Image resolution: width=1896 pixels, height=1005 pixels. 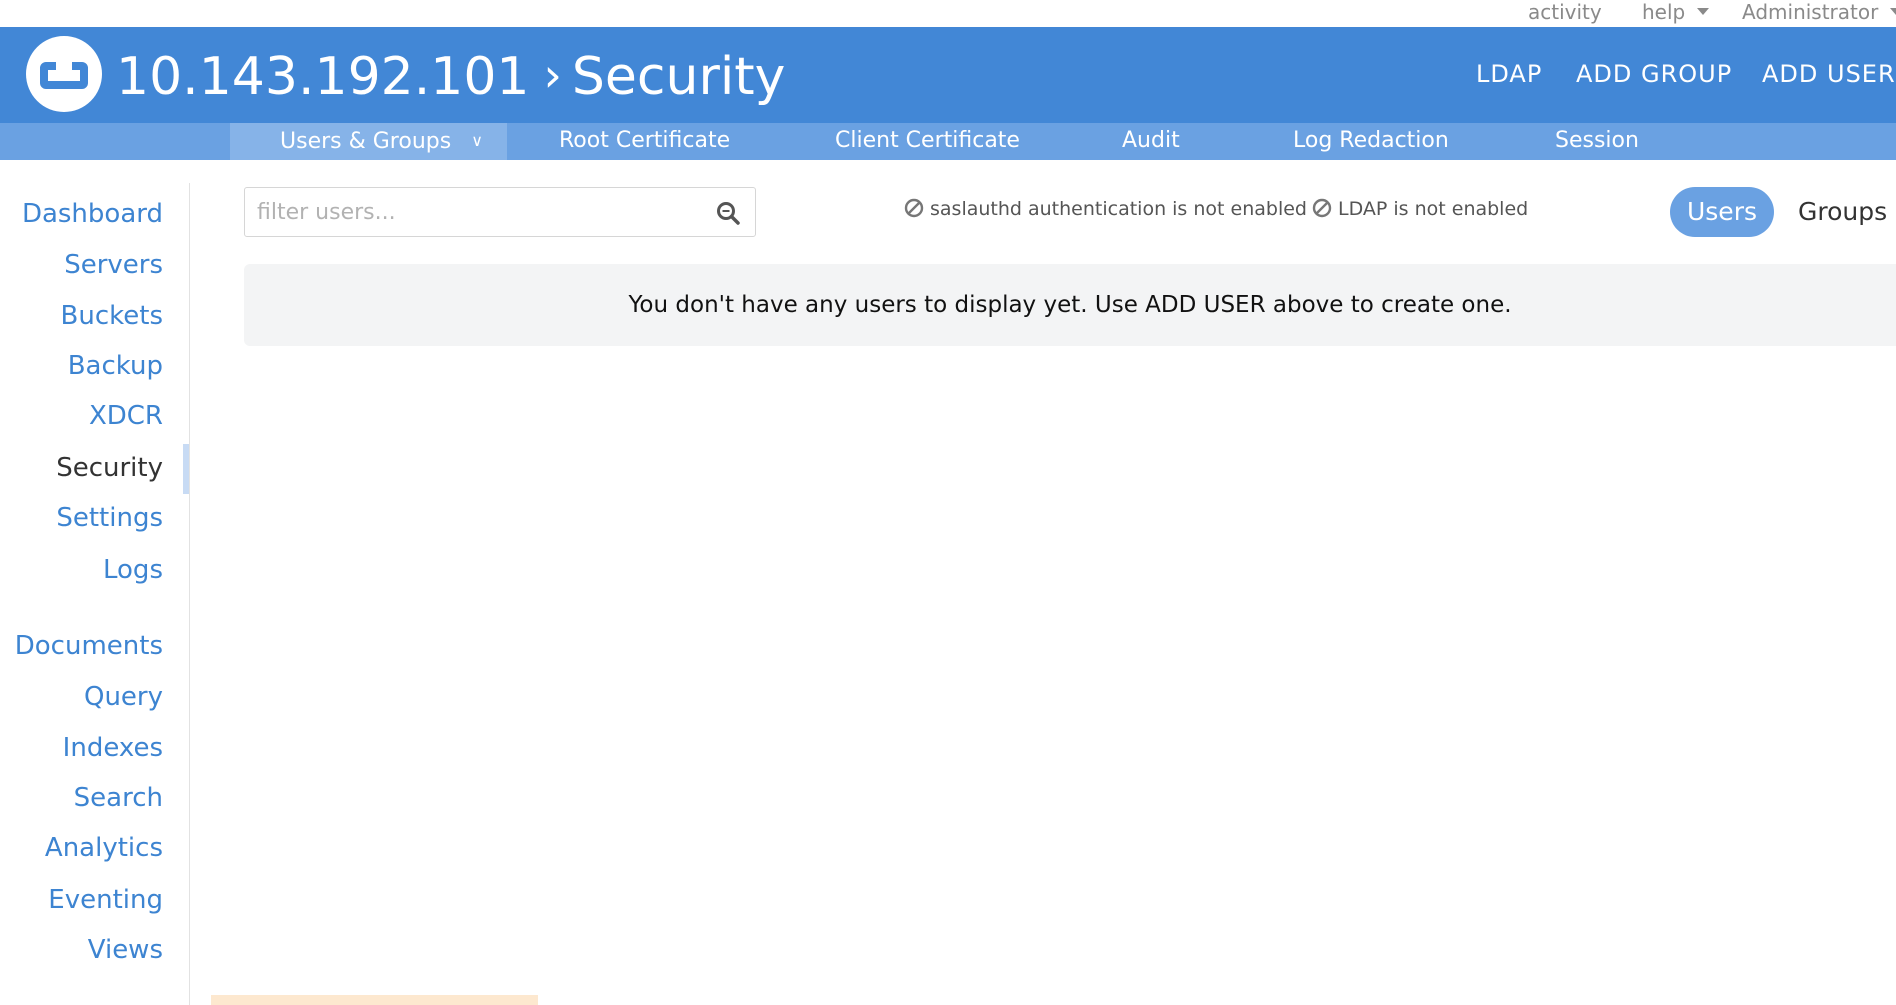 I want to click on bottom-notification-strip, so click(x=374, y=1000).